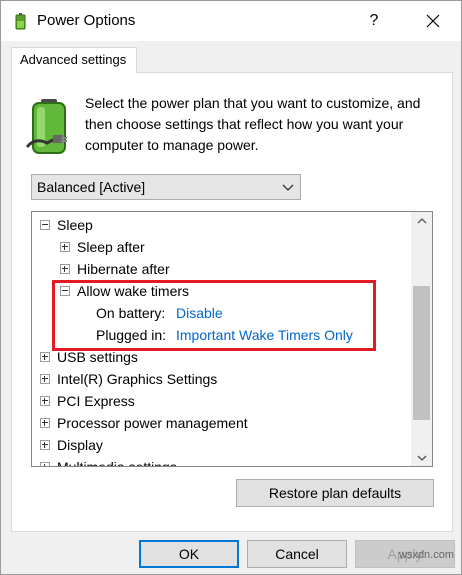  Describe the element at coordinates (45, 225) in the screenshot. I see `collapse-icon` at that location.